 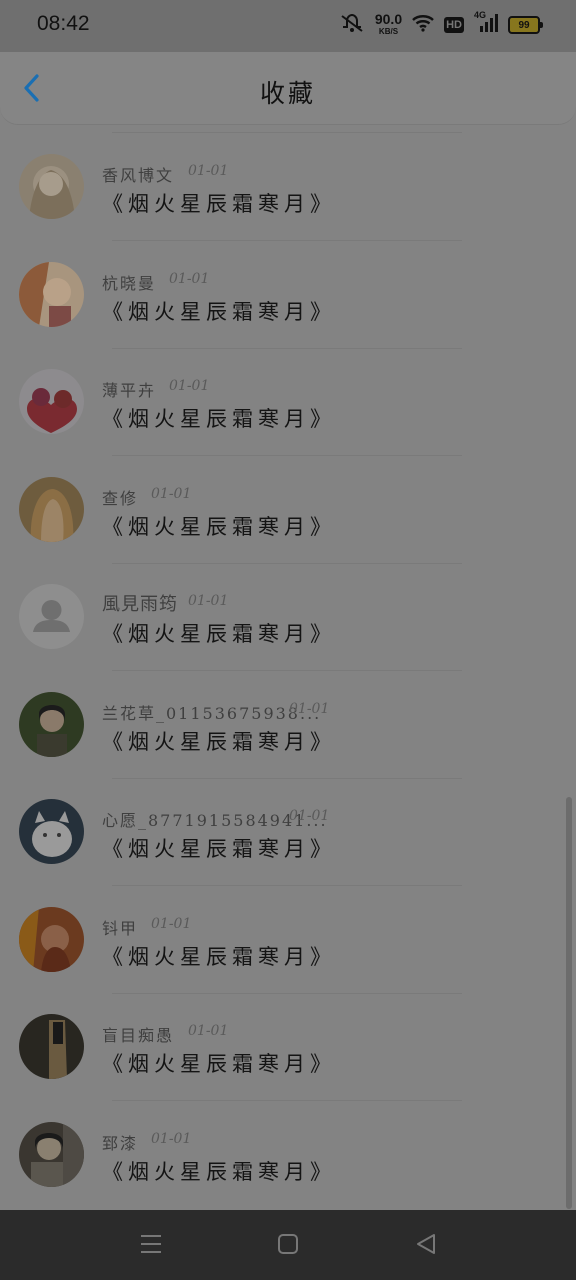 What do you see at coordinates (120, 498) in the screenshot?
I see `author-name: 查修` at bounding box center [120, 498].